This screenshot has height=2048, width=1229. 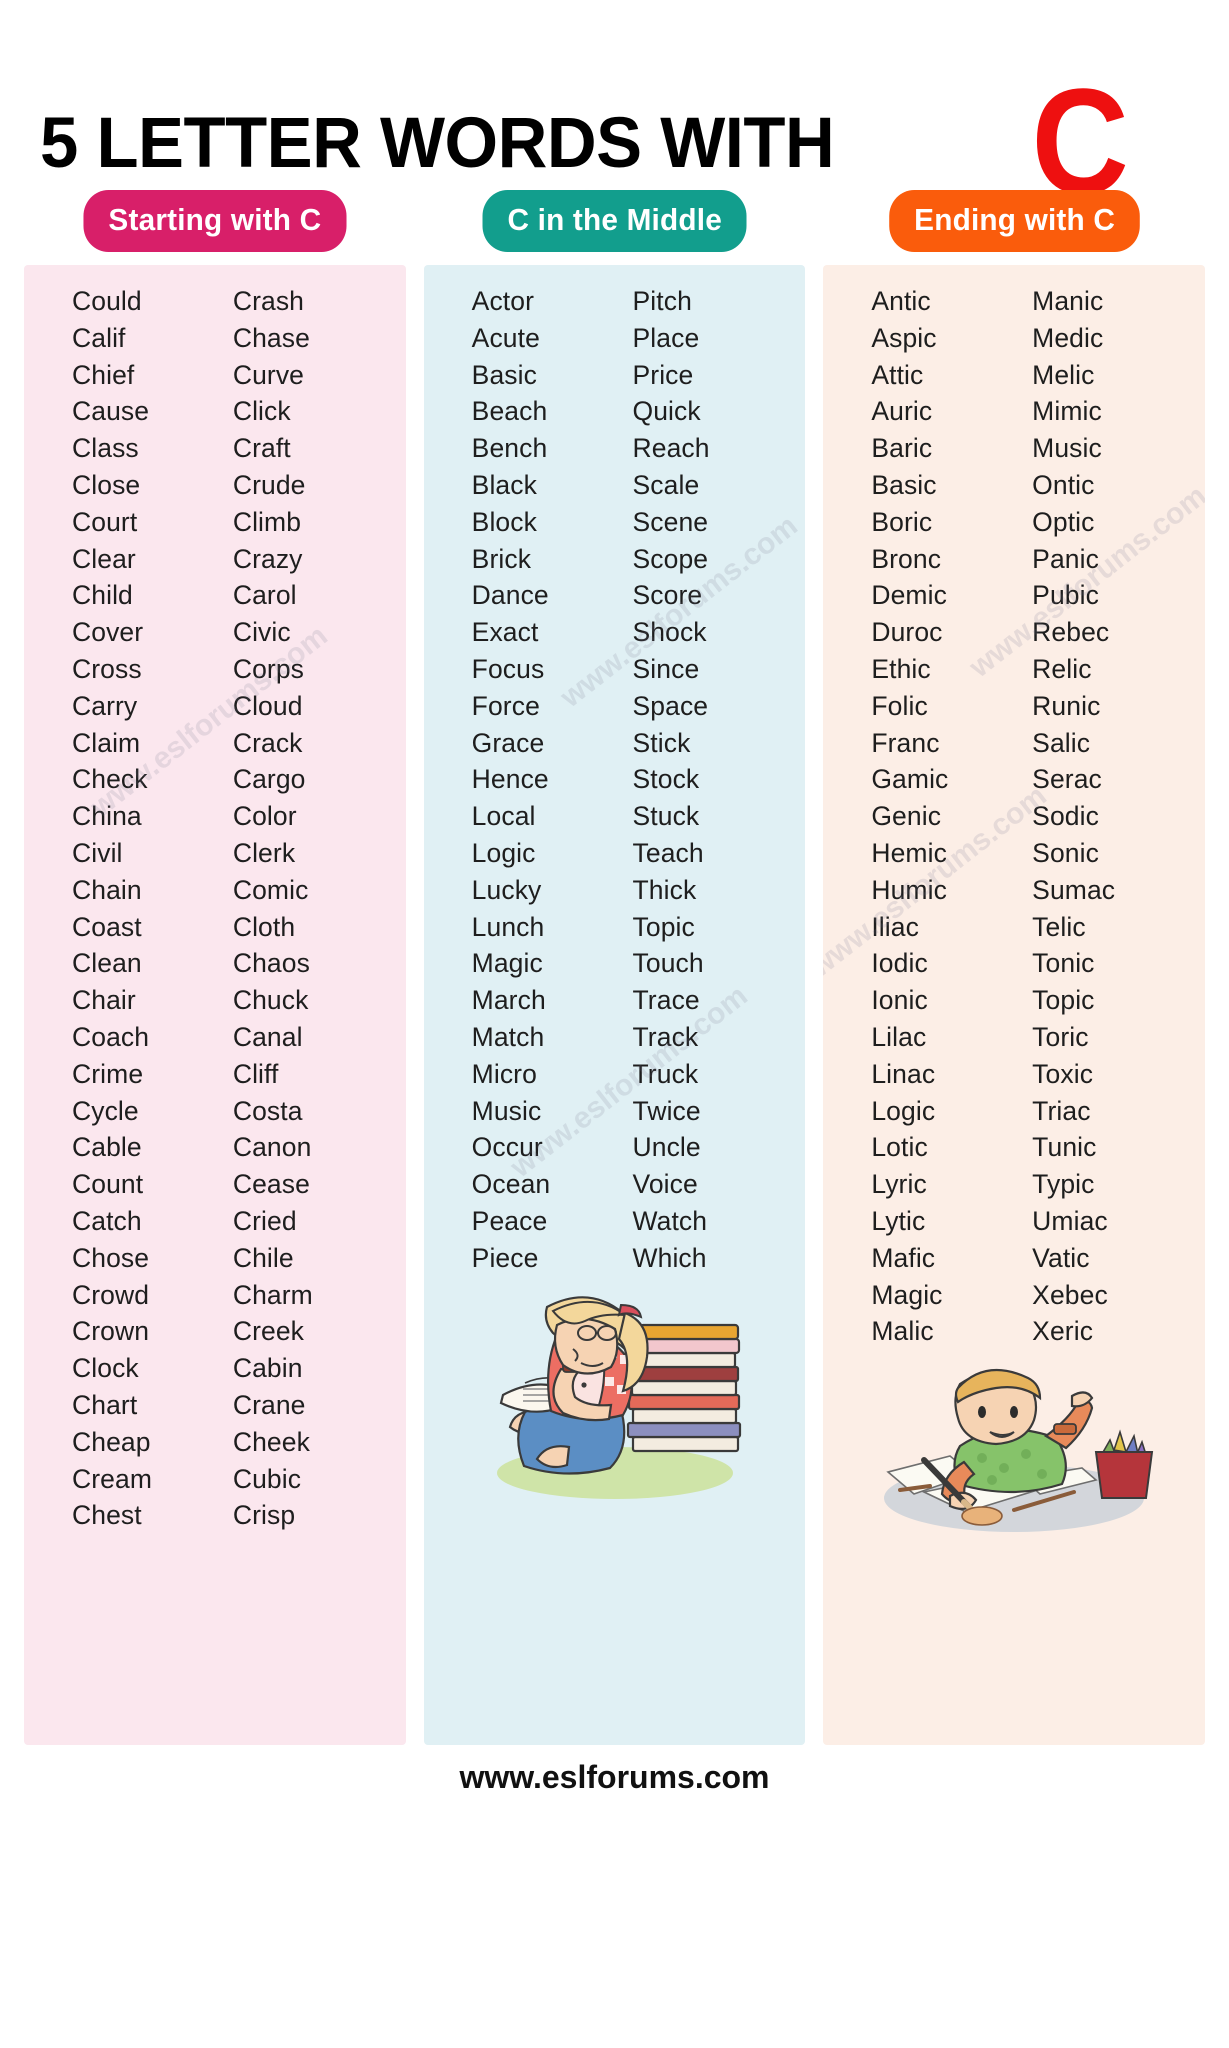 I want to click on word-item: Hence, so click(x=510, y=779).